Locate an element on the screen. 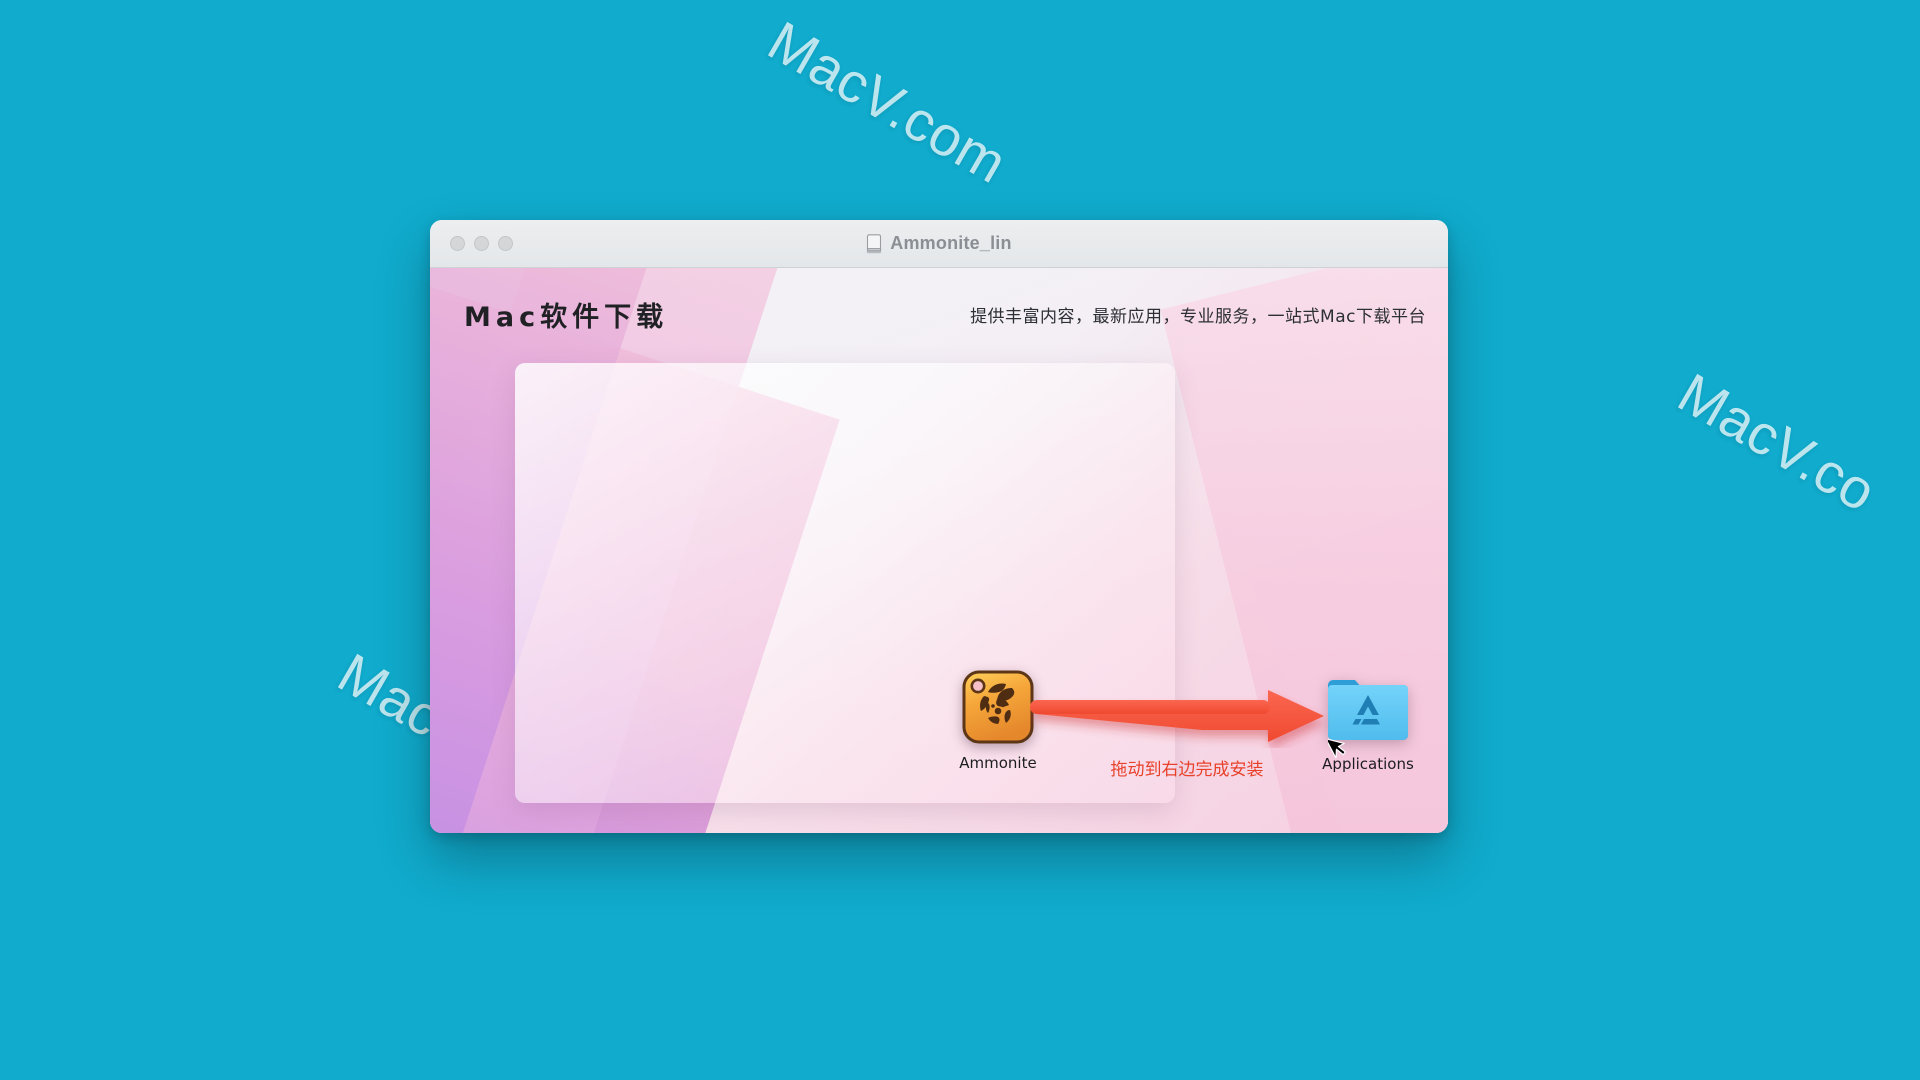  app-icon-label: Ammonite is located at coordinates (998, 763).